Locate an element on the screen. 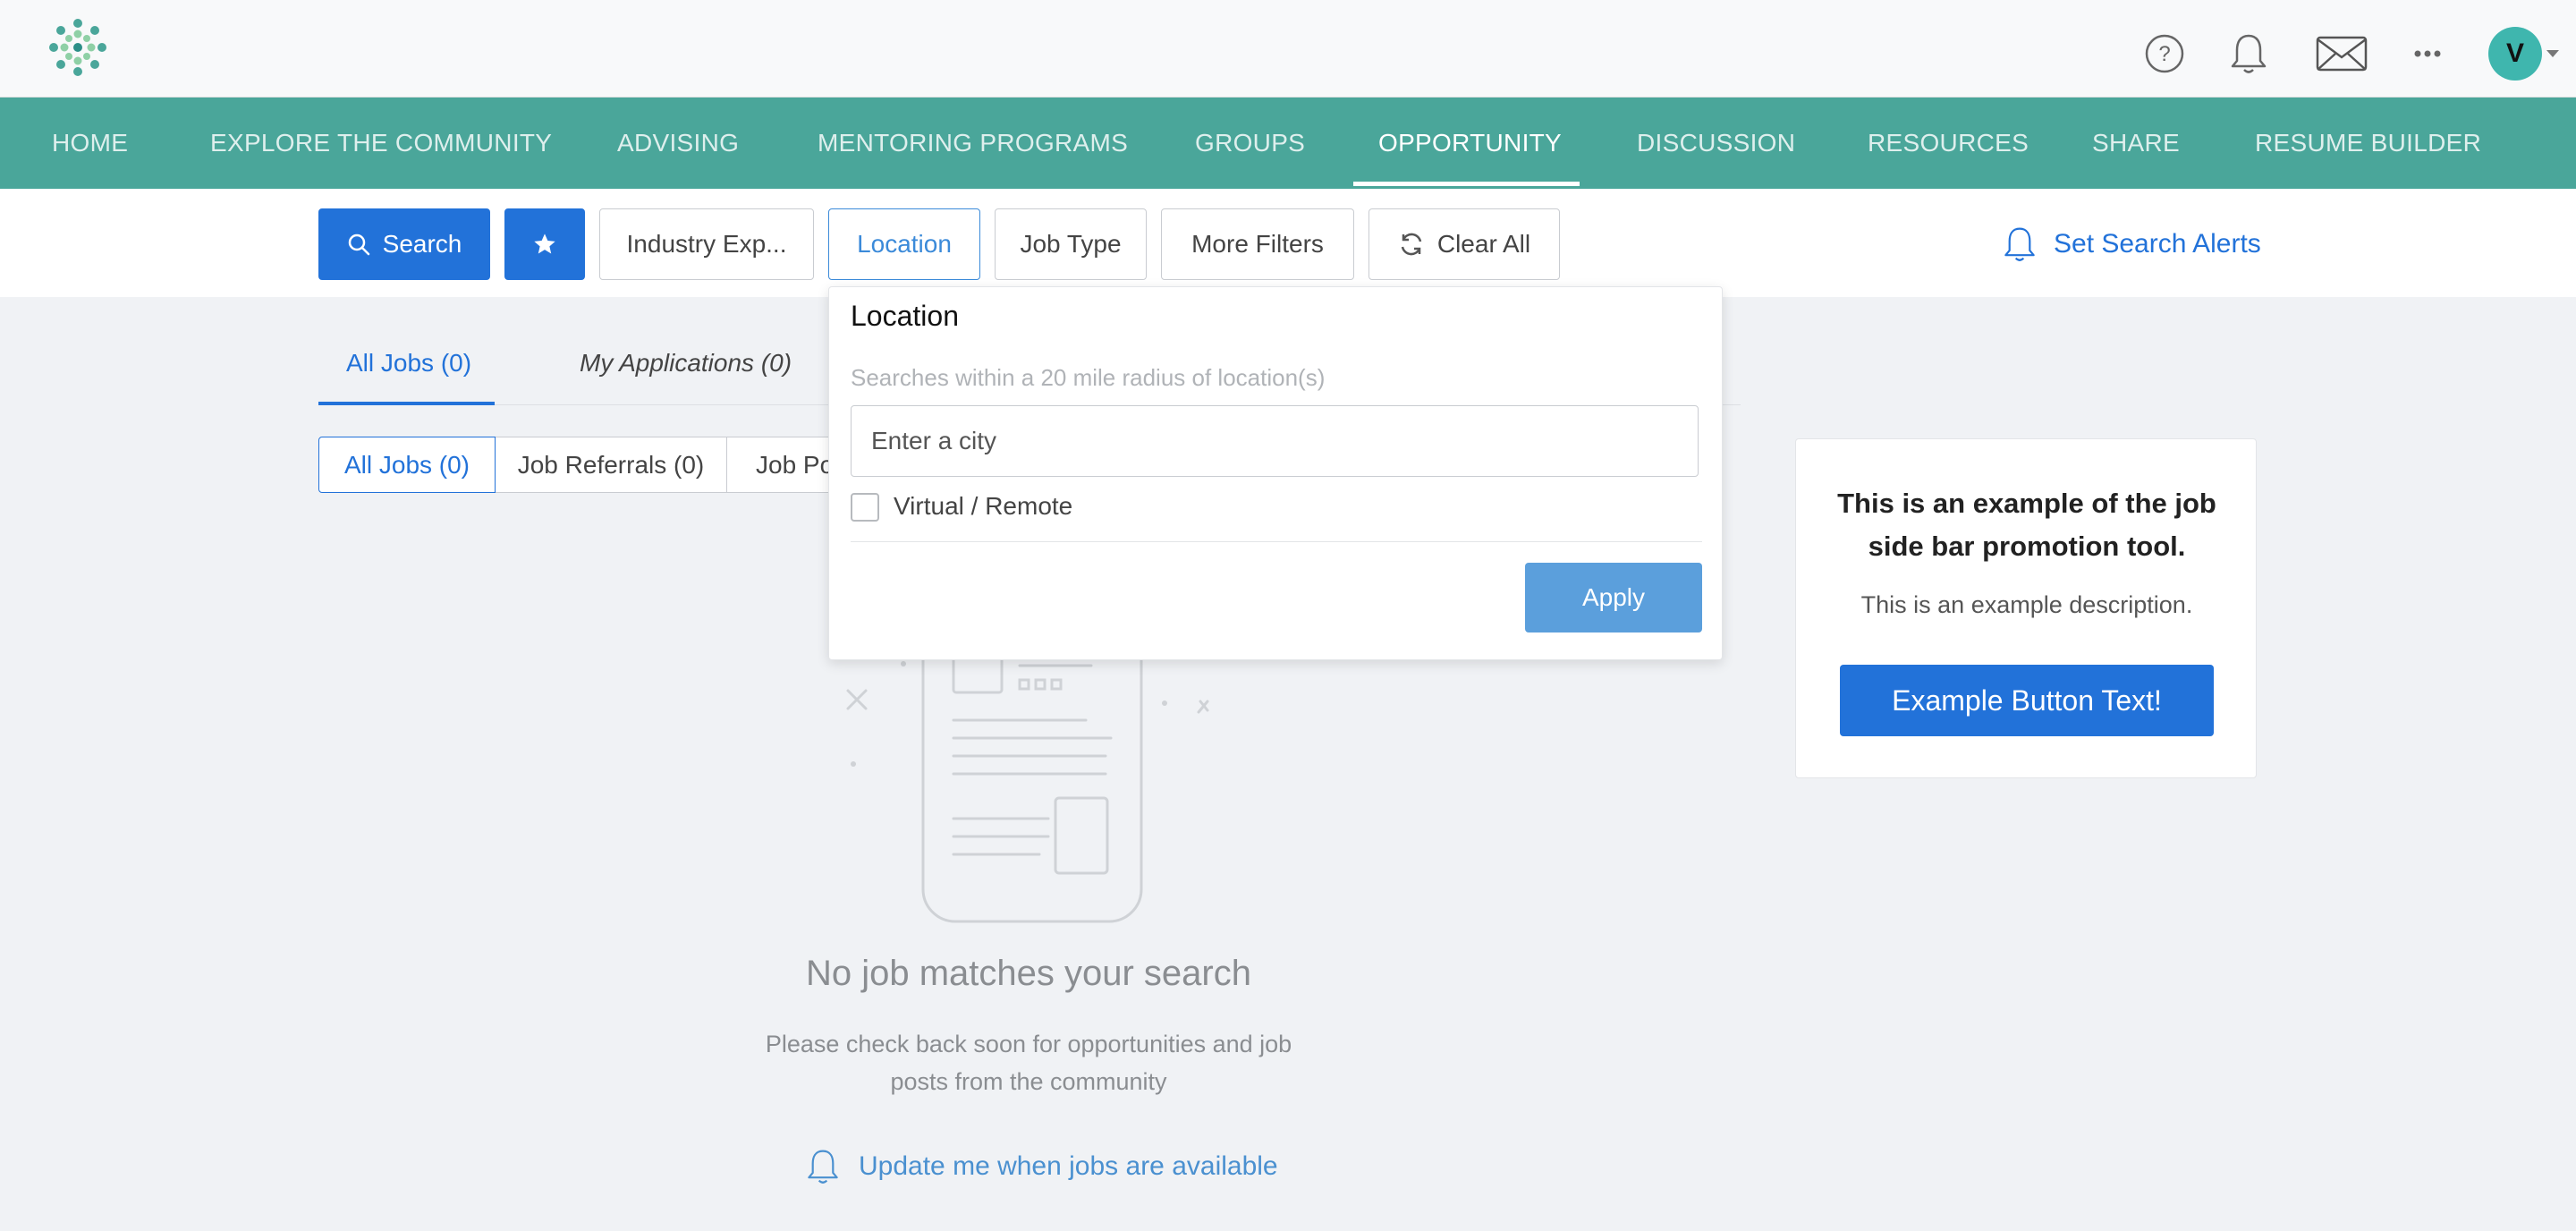 The width and height of the screenshot is (2576, 1231). nav-item-advising: ADVISING is located at coordinates (678, 143).